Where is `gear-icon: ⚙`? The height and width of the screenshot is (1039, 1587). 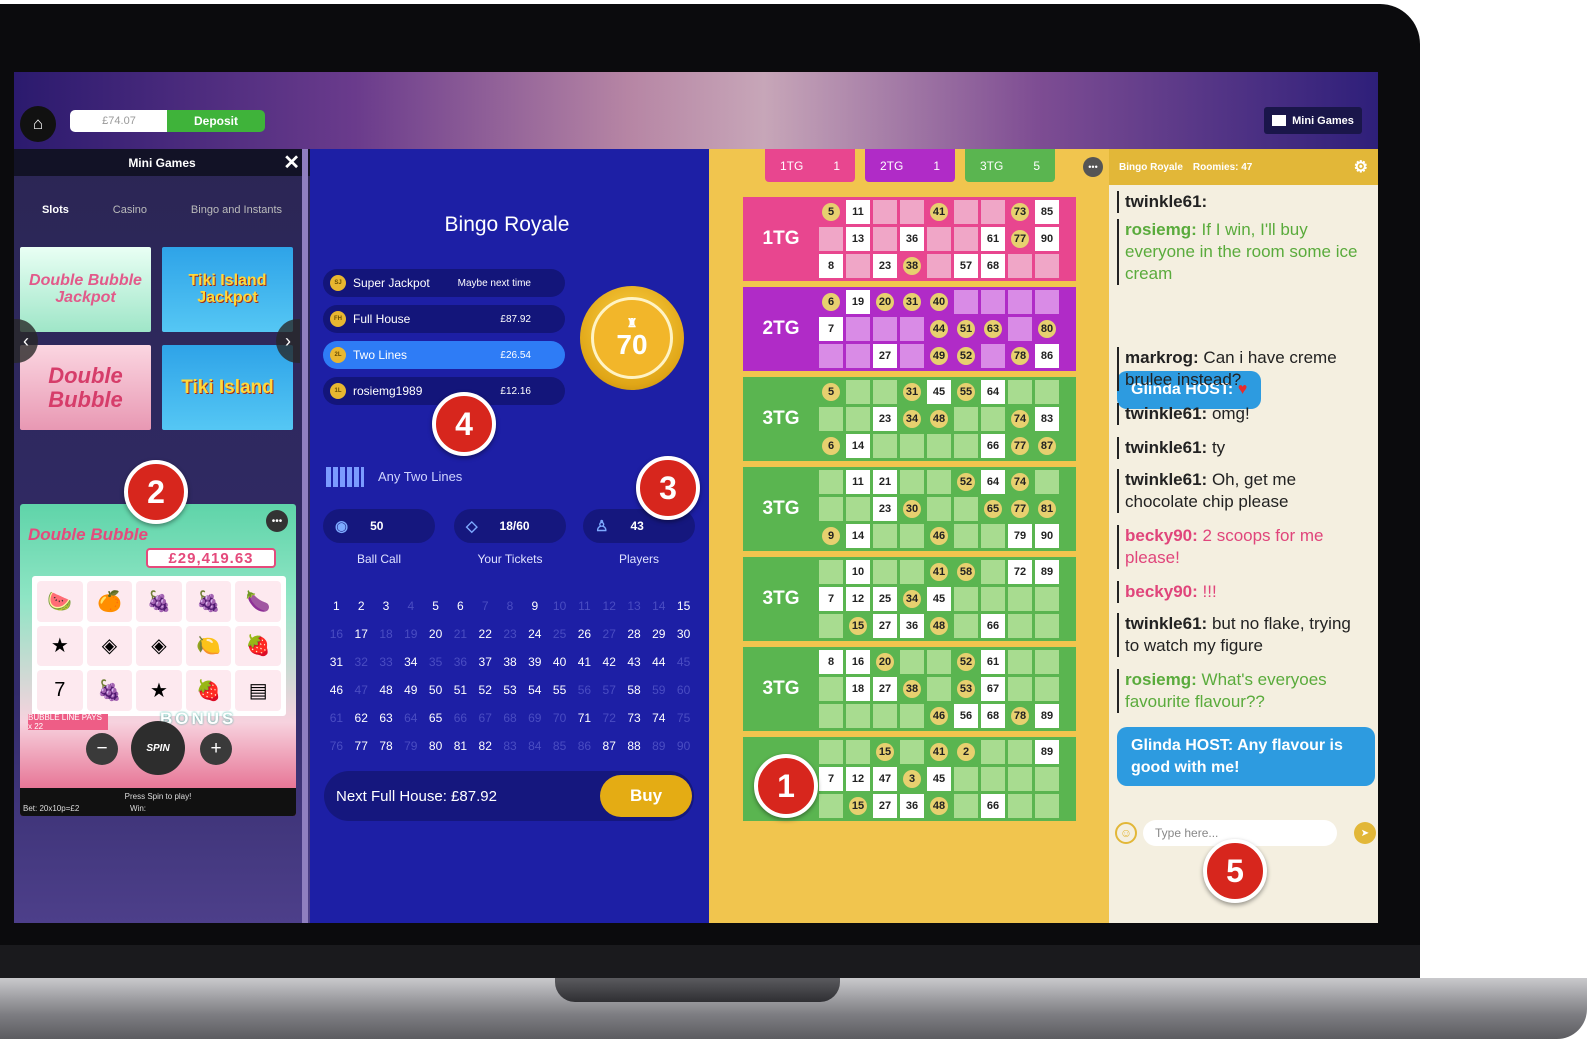 gear-icon: ⚙ is located at coordinates (1361, 167).